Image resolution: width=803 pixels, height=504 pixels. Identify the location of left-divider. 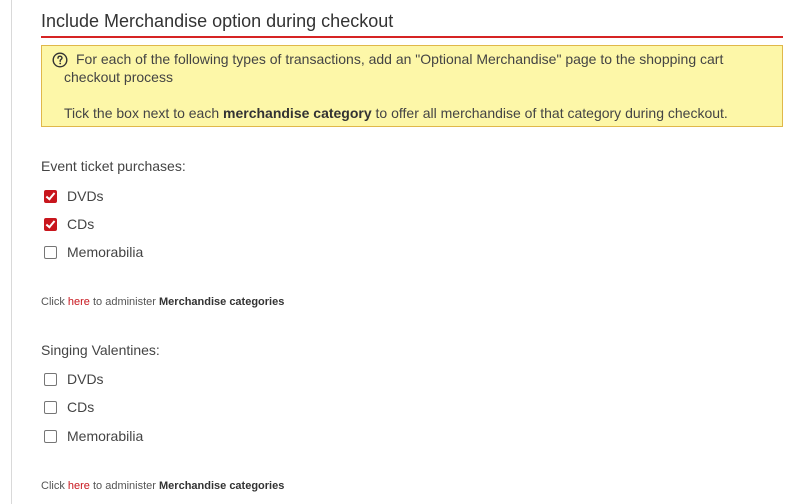
(11, 252).